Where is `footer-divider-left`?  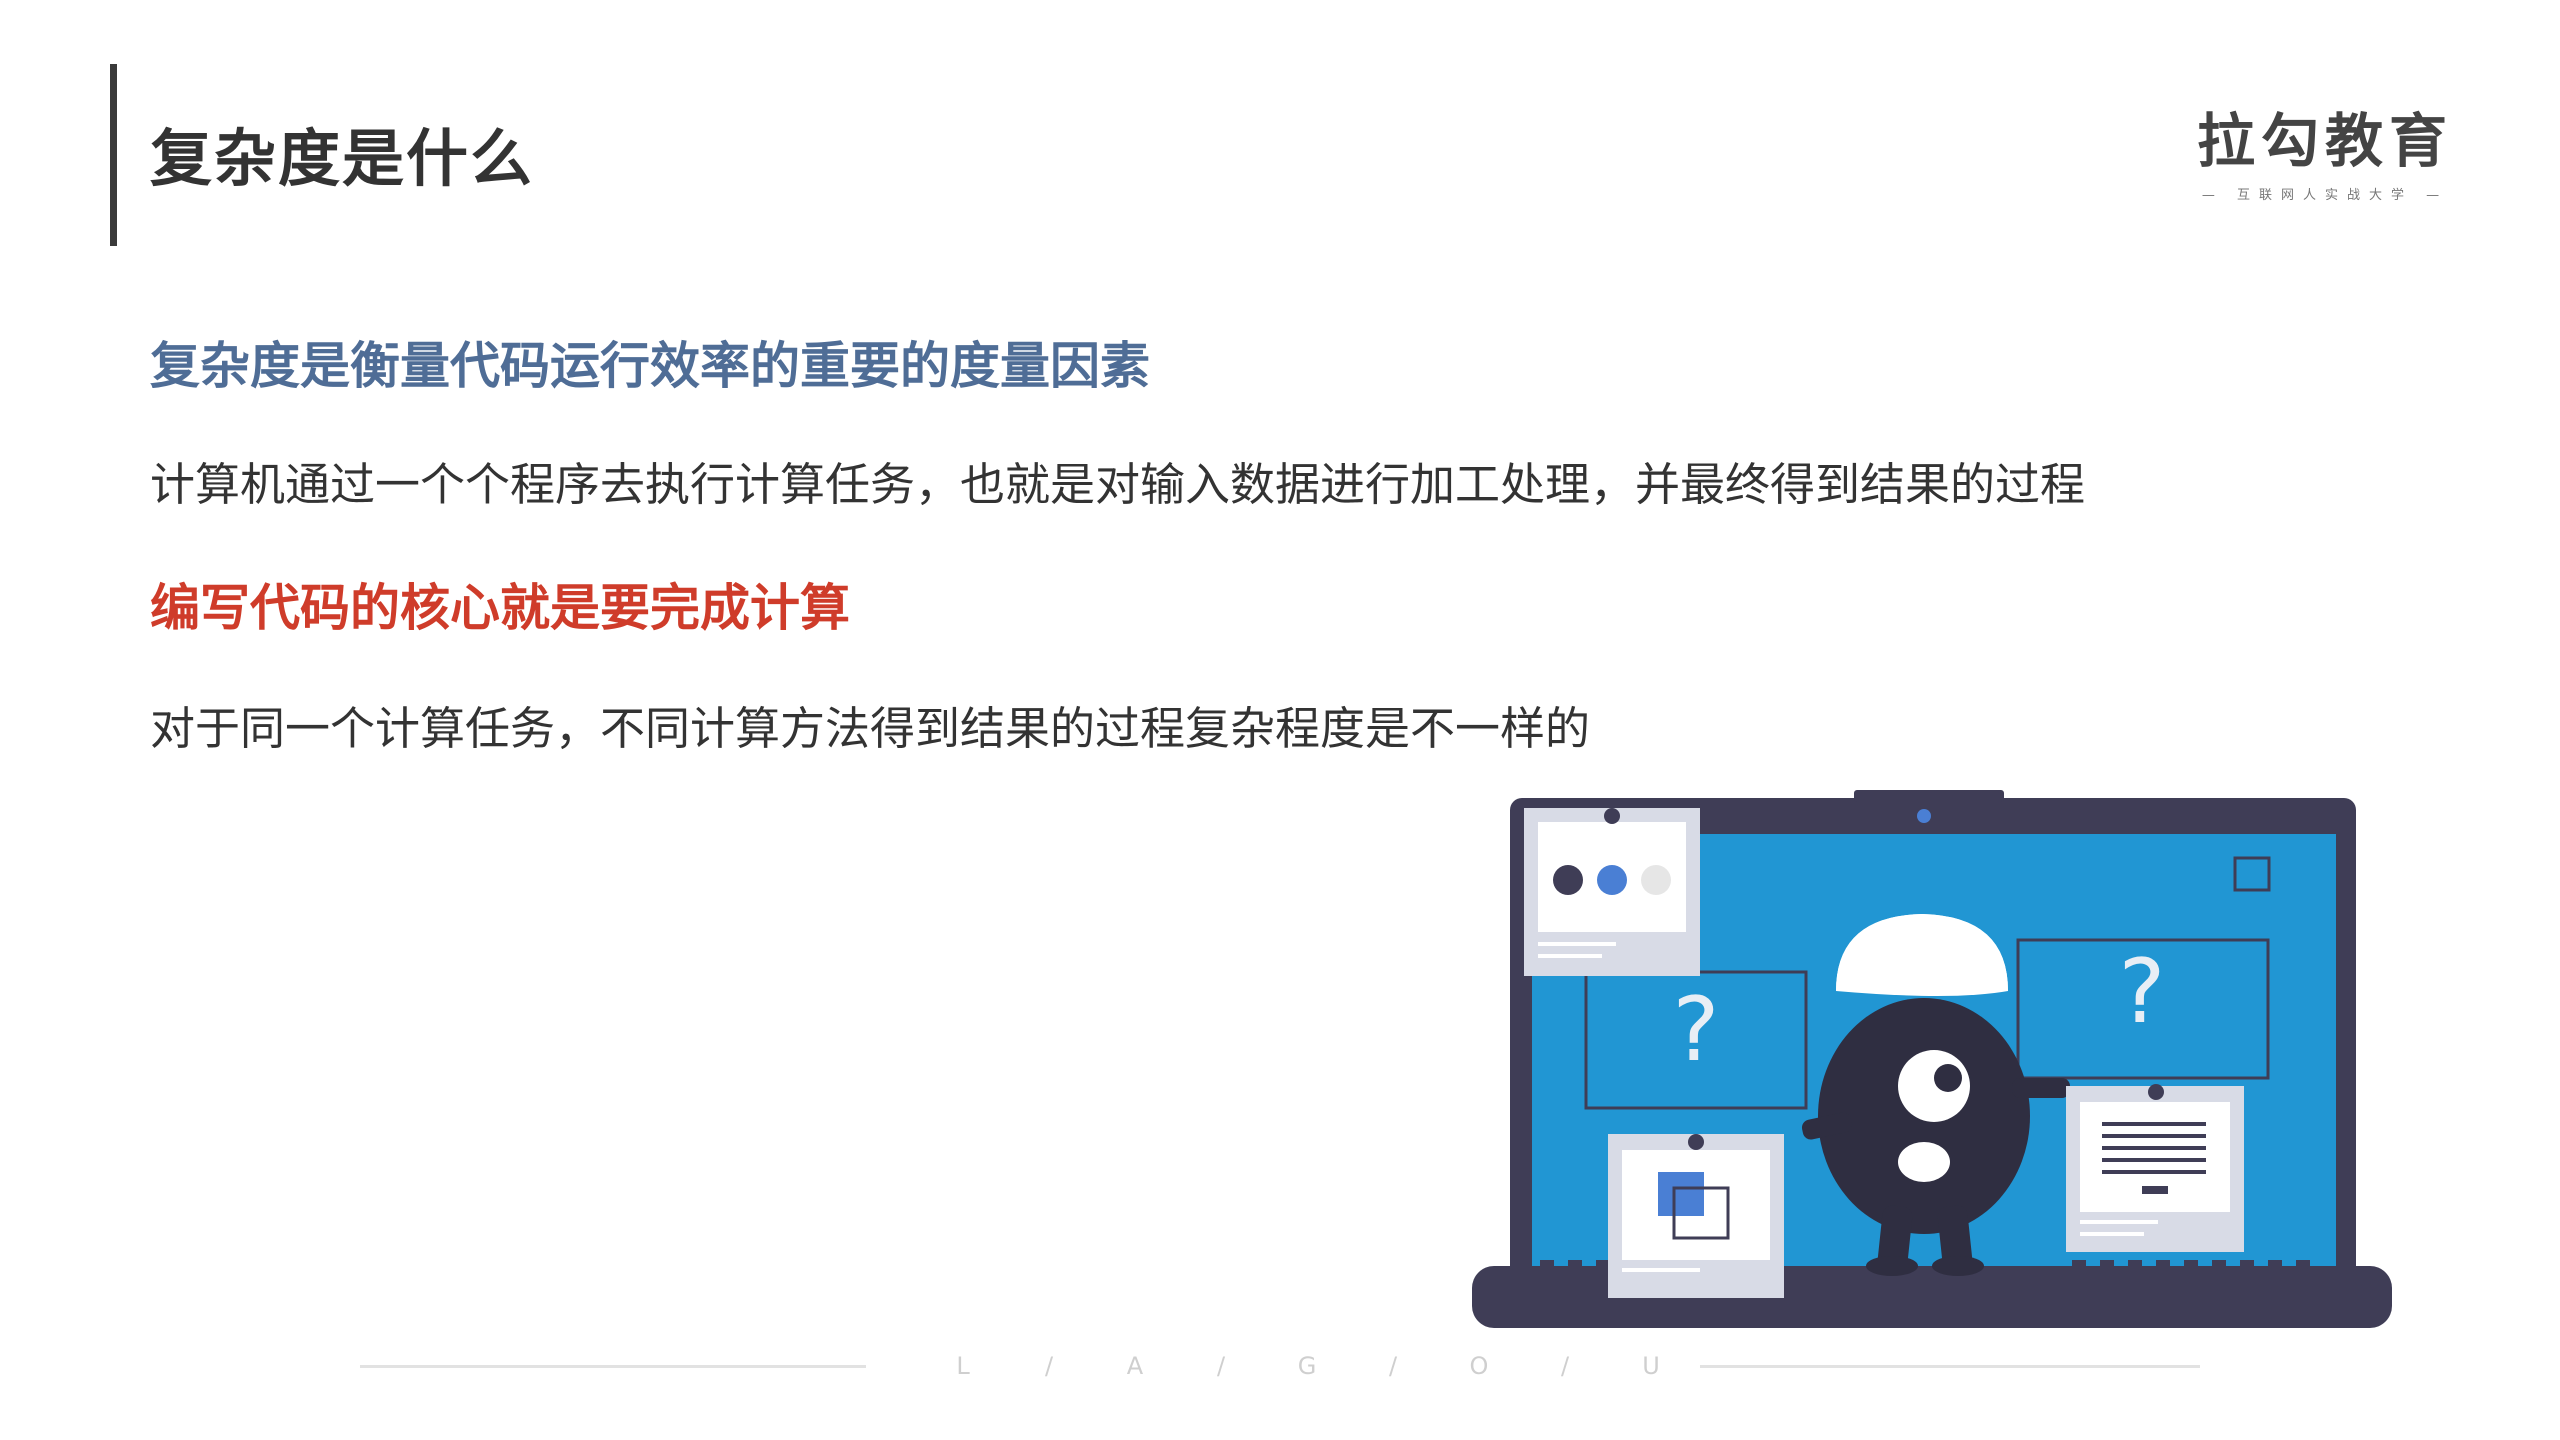
footer-divider-left is located at coordinates (613, 1366).